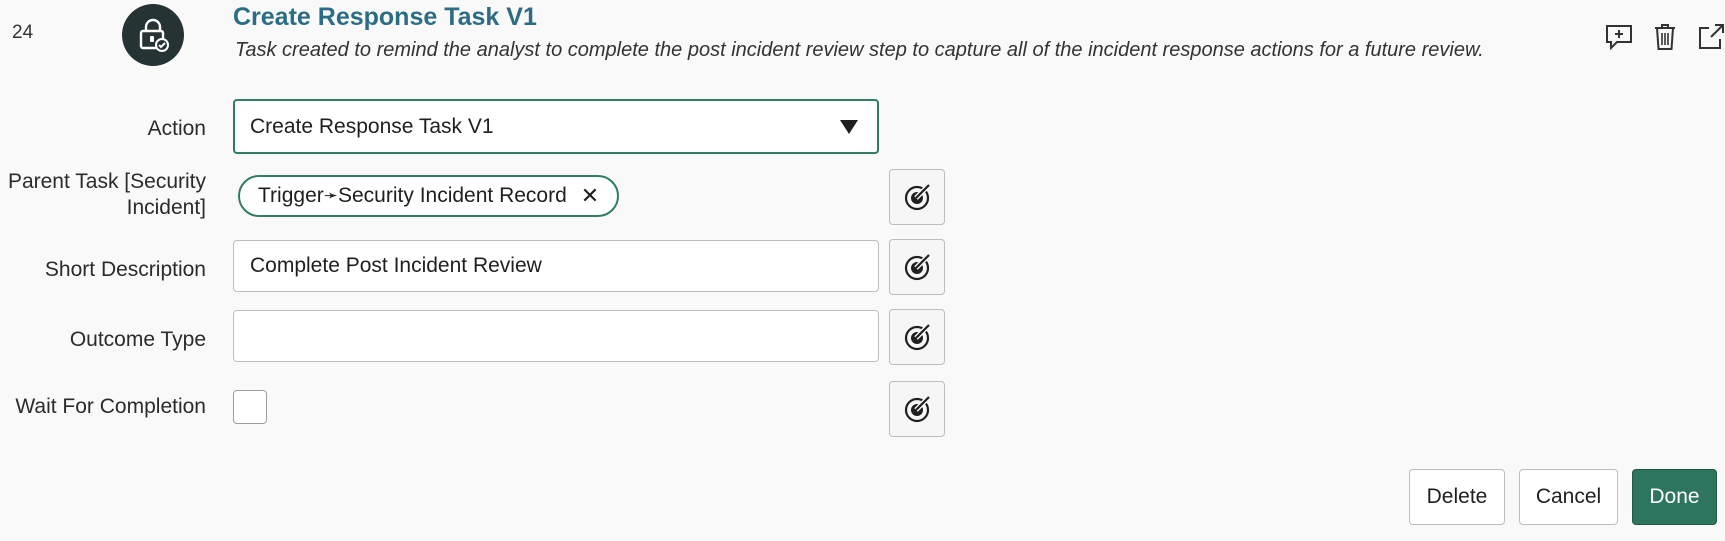 The image size is (1725, 541). Describe the element at coordinates (1619, 37) in the screenshot. I see `add-comment-icon` at that location.